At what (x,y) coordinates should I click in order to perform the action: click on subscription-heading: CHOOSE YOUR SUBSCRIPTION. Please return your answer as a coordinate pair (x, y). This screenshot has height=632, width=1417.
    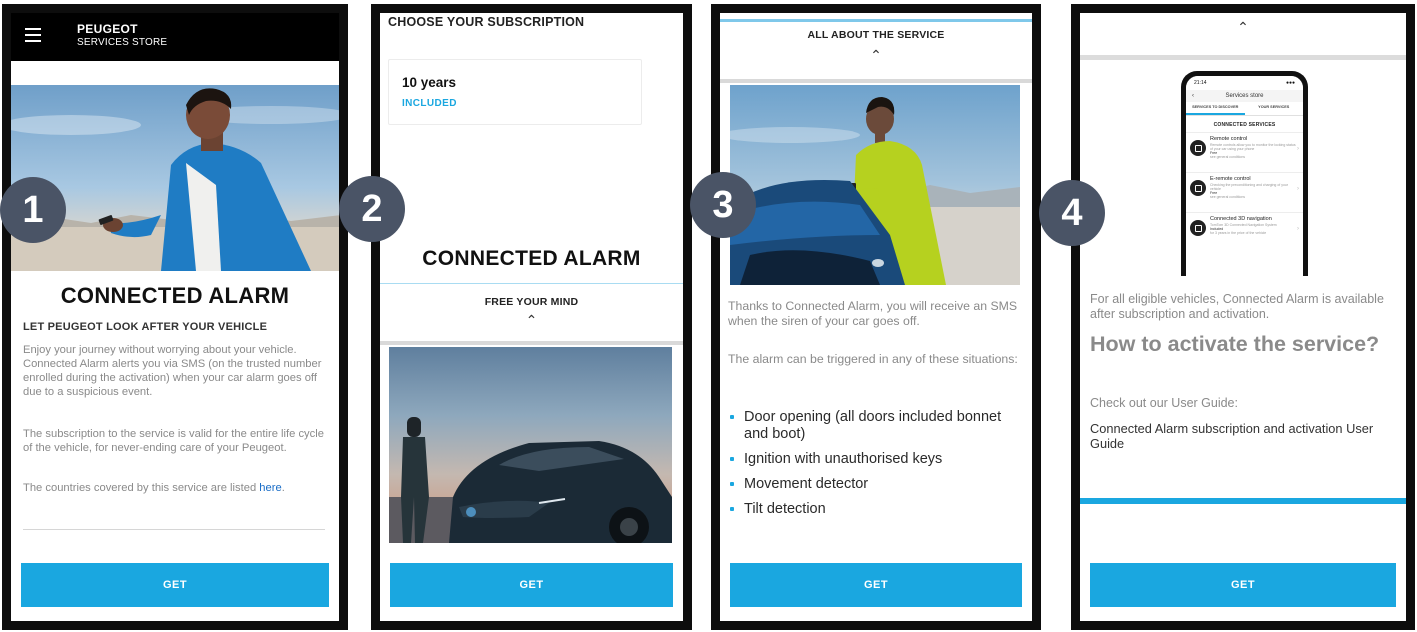
    Looking at the image, I should click on (486, 22).